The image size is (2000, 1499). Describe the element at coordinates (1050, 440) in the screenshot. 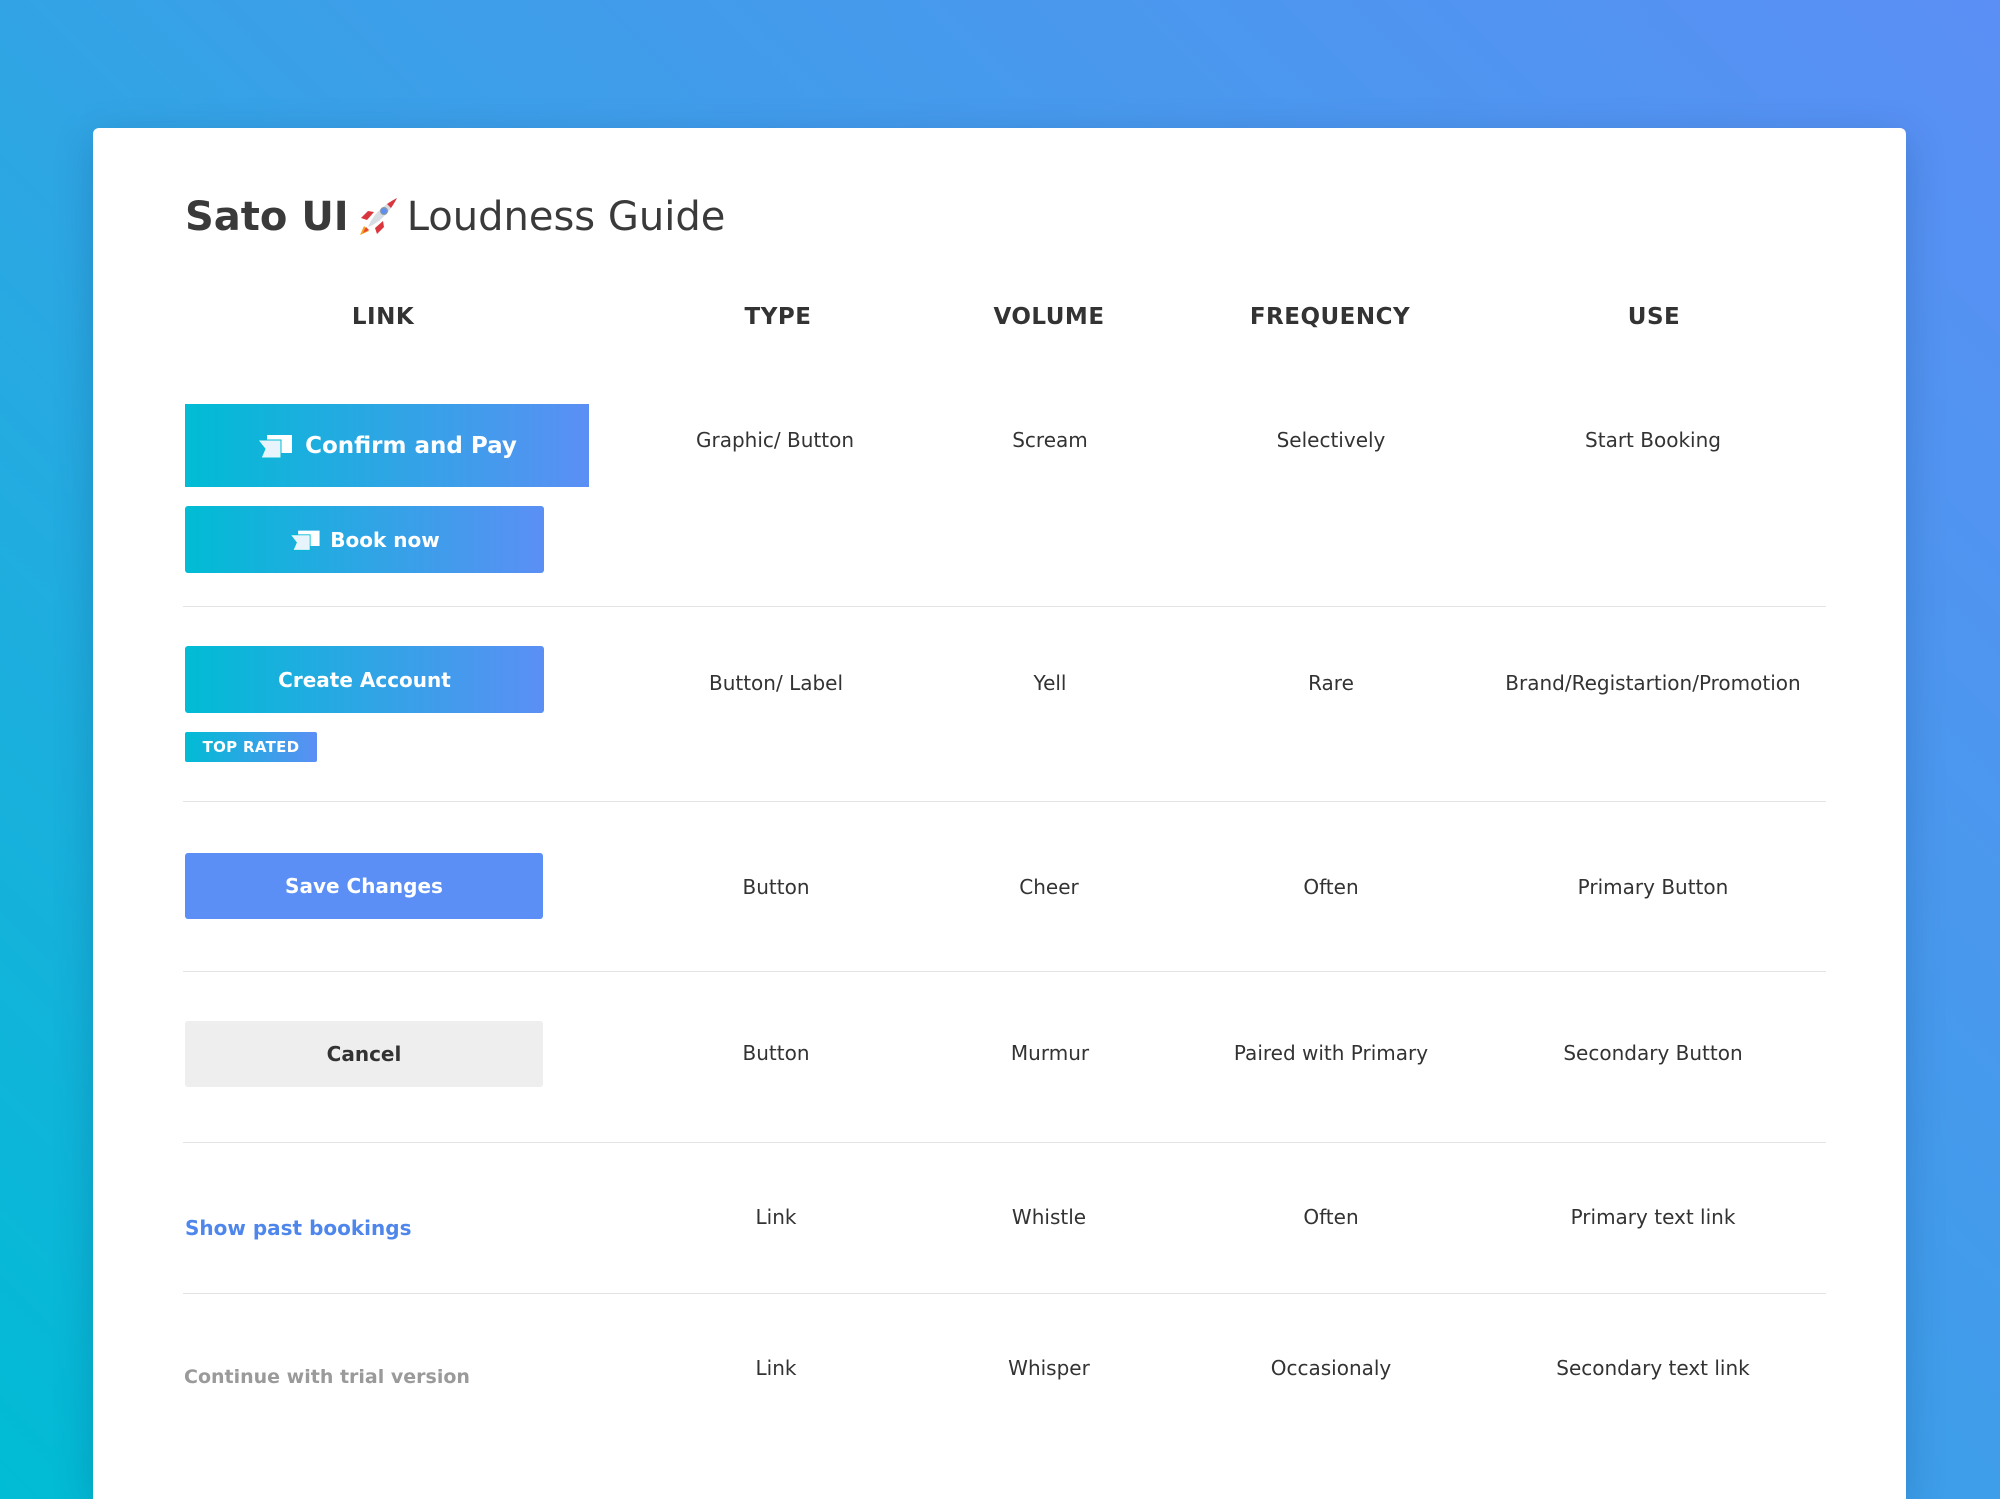

I see `row1-volume: Scream` at that location.